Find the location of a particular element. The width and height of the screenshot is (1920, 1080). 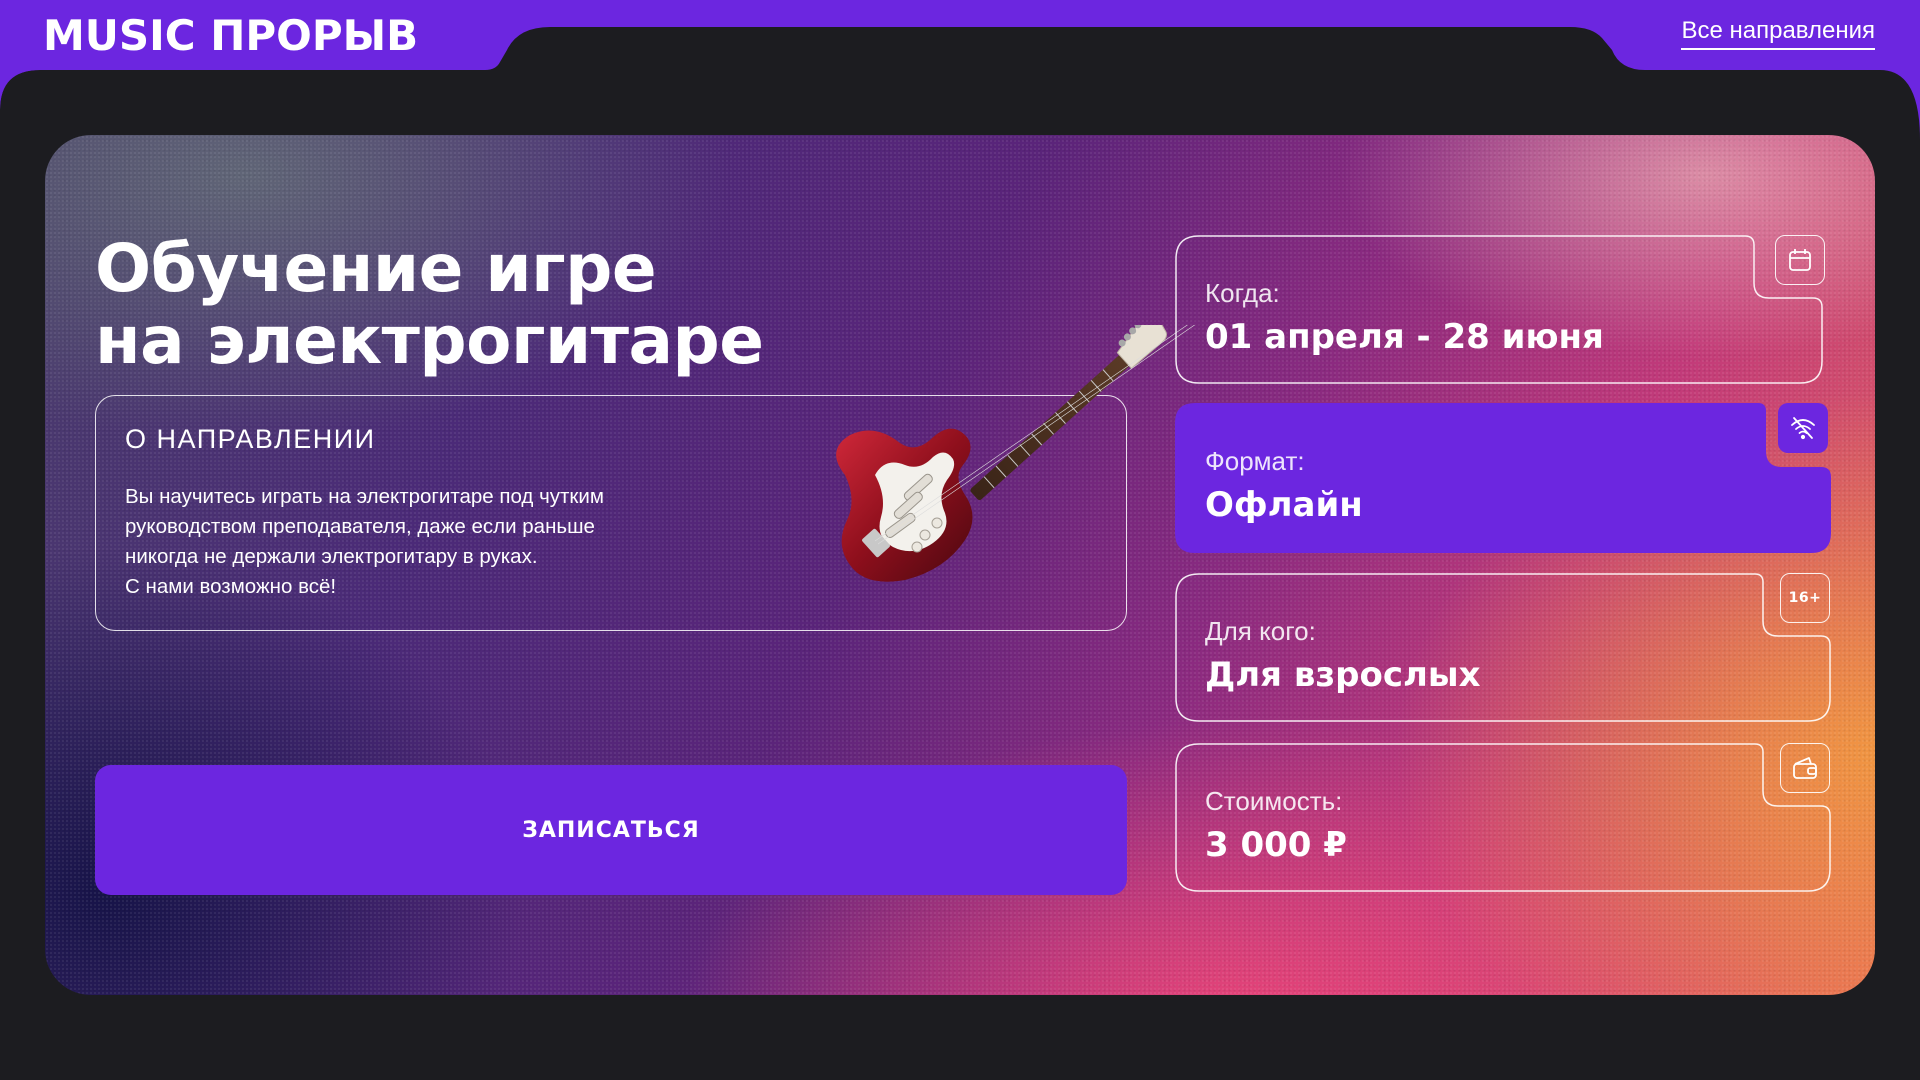

dates-label: Когда: is located at coordinates (1242, 293).